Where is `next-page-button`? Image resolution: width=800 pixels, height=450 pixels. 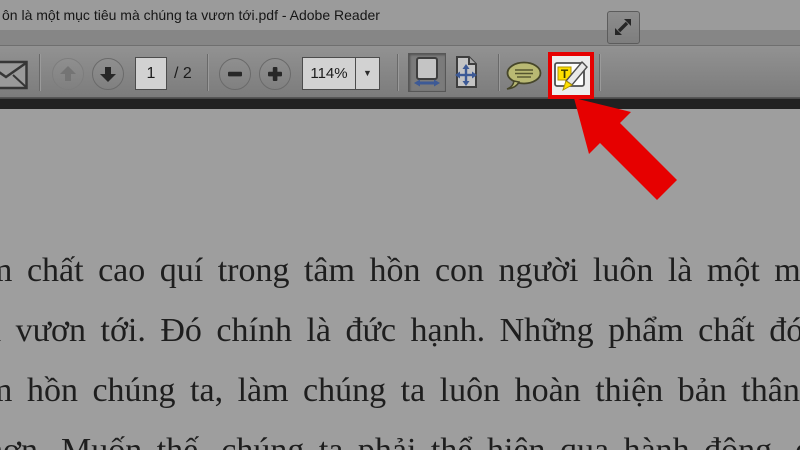
next-page-button is located at coordinates (108, 74).